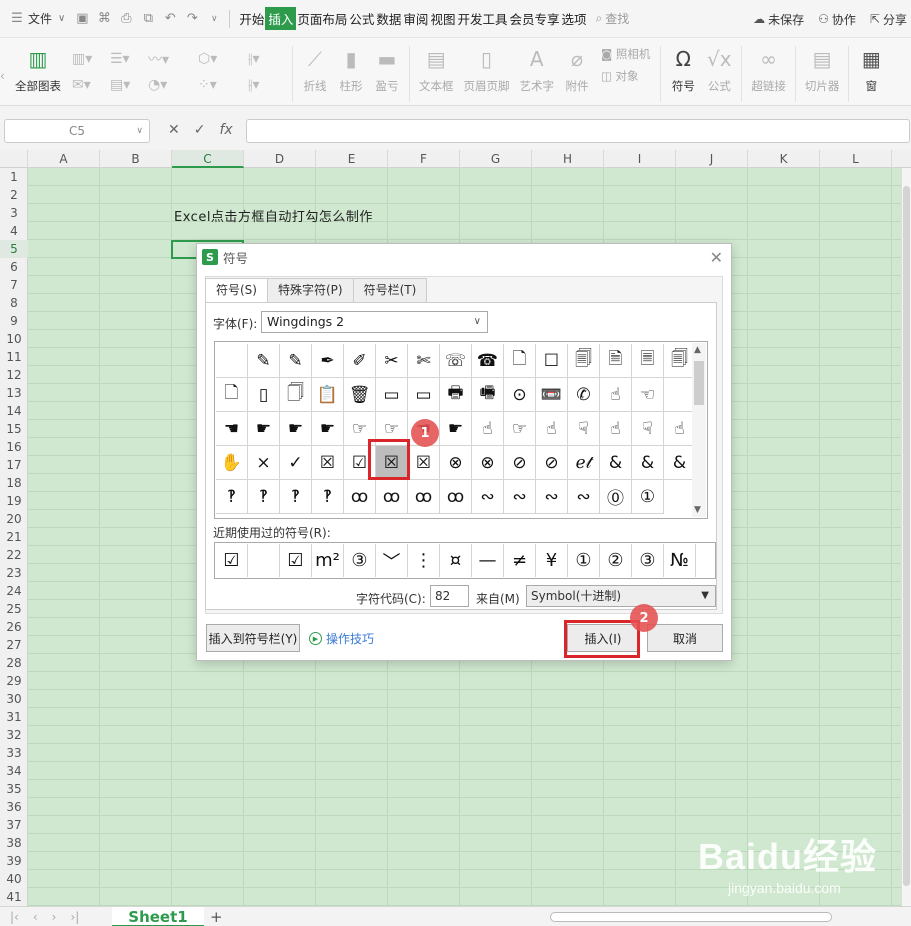 The image size is (911, 926). I want to click on row-header-19: 19, so click(14, 501).